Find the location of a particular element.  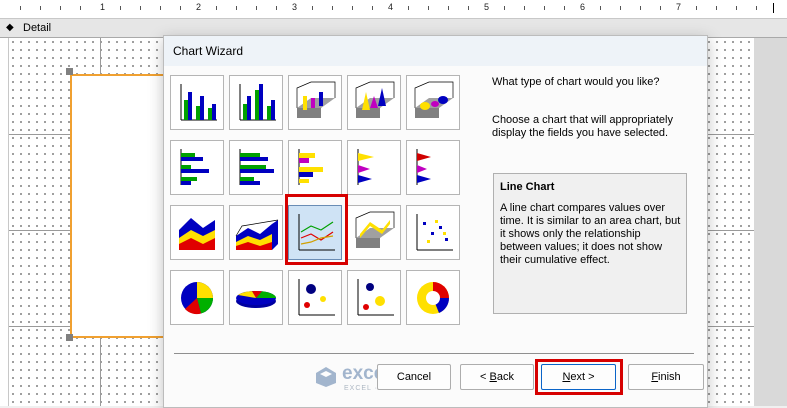

3d-cone-chart-button is located at coordinates (374, 102).